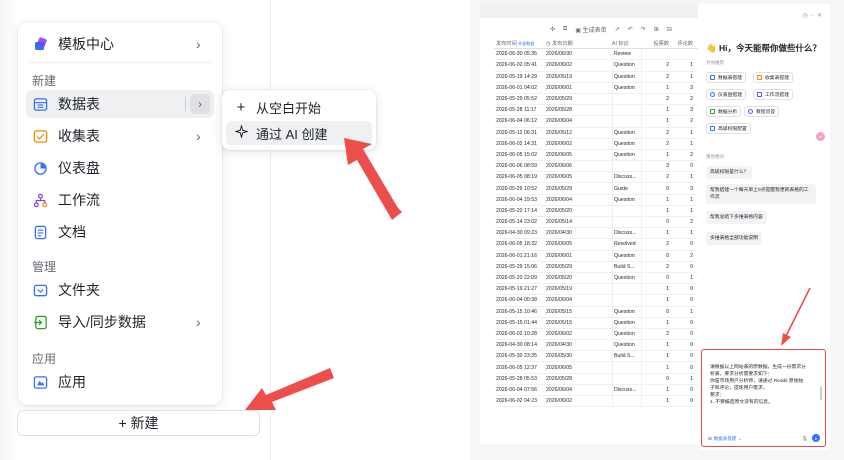 The height and width of the screenshot is (460, 844). I want to click on menu-item-doc: 文档, so click(120, 232).